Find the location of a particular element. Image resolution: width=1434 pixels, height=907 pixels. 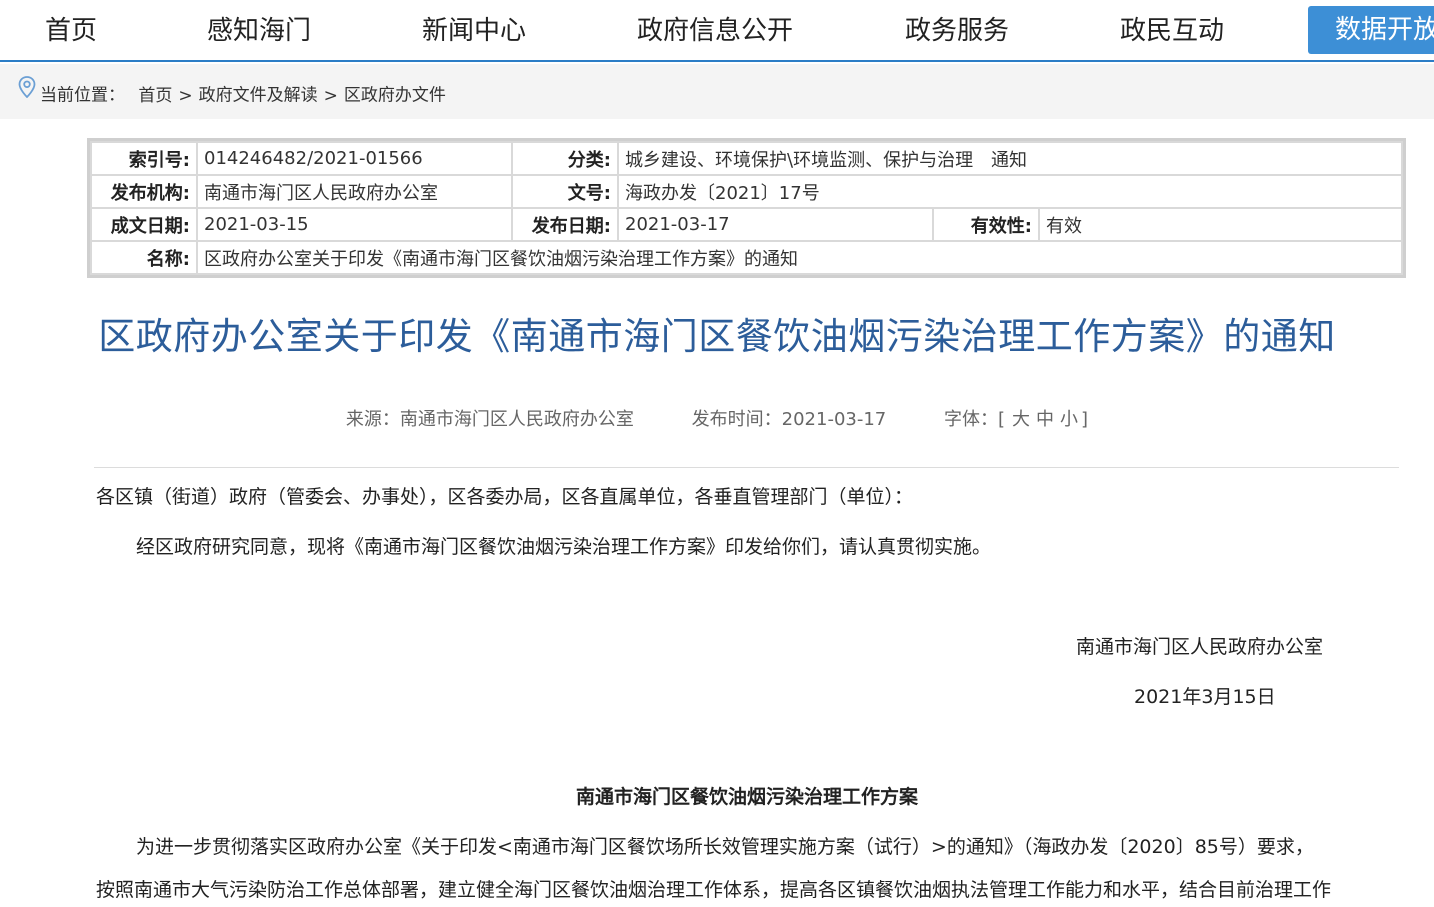

divider is located at coordinates (746, 467).